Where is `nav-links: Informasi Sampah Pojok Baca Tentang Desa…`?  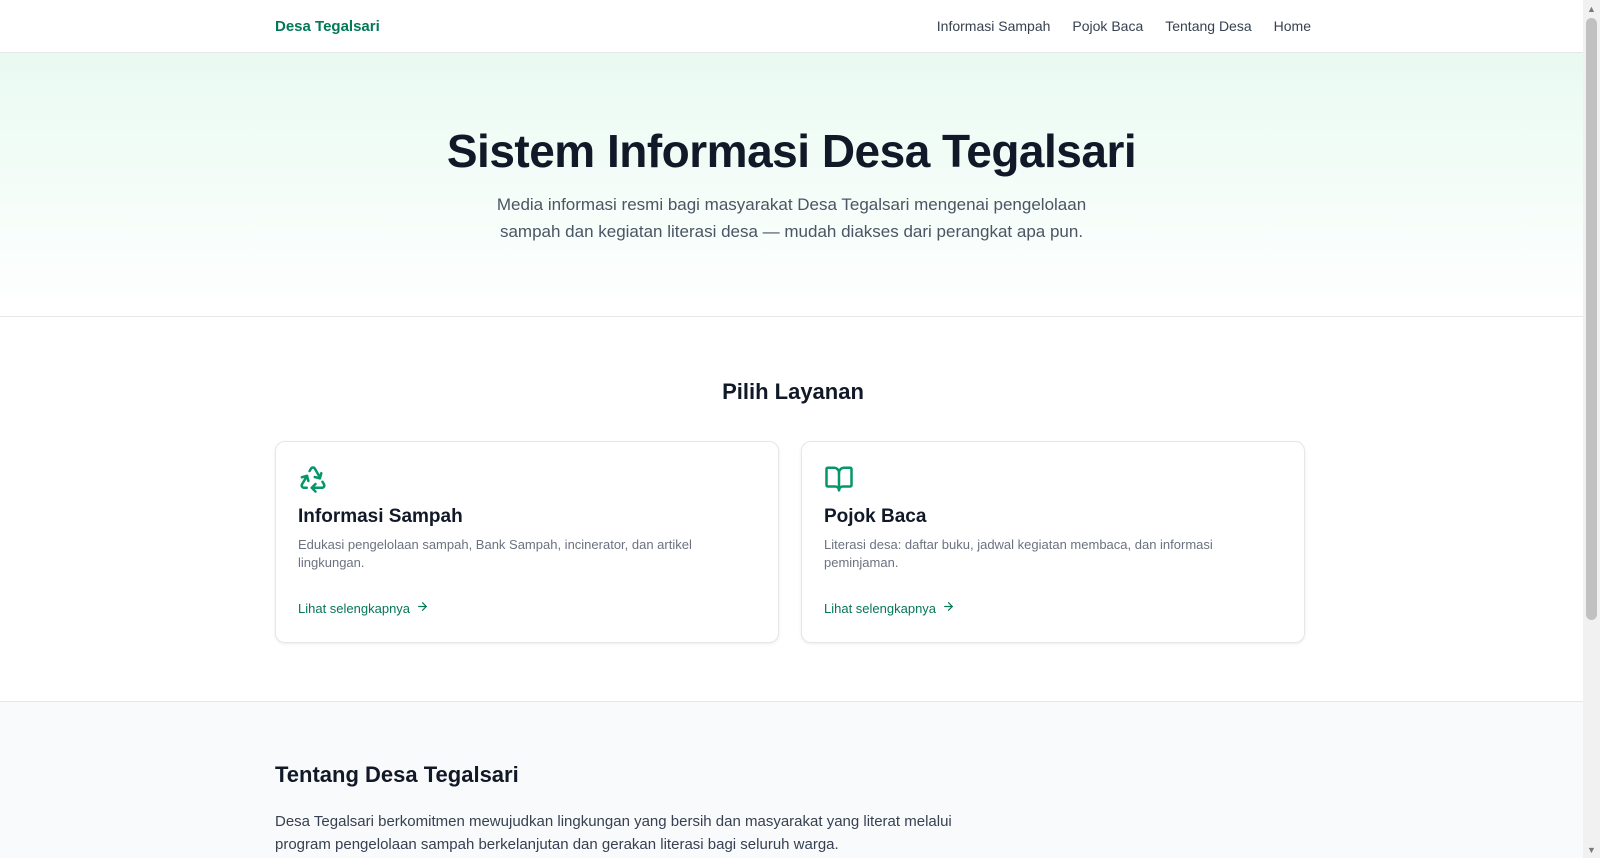 nav-links: Informasi Sampah Pojok Baca Tentang Desa… is located at coordinates (1124, 26).